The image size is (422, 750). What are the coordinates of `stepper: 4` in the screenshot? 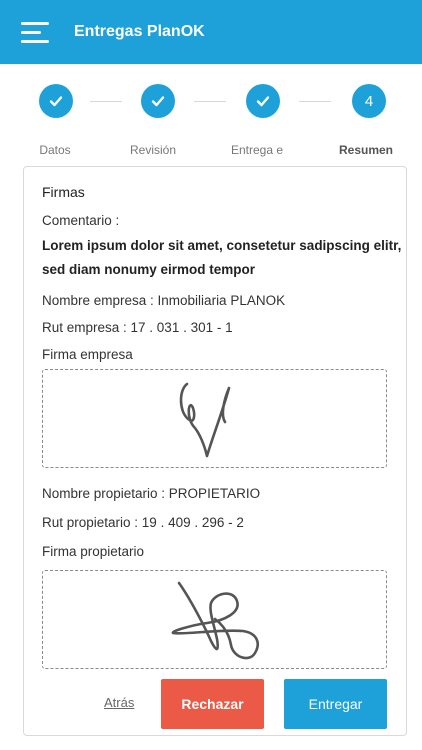 It's located at (211, 102).